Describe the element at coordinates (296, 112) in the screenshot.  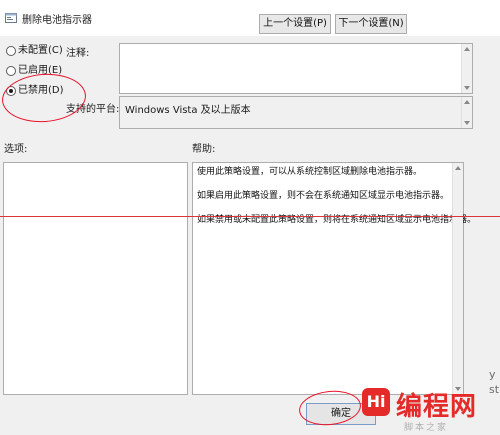
I see `supported-platforms-box: Windows Vista 及以上版本` at that location.